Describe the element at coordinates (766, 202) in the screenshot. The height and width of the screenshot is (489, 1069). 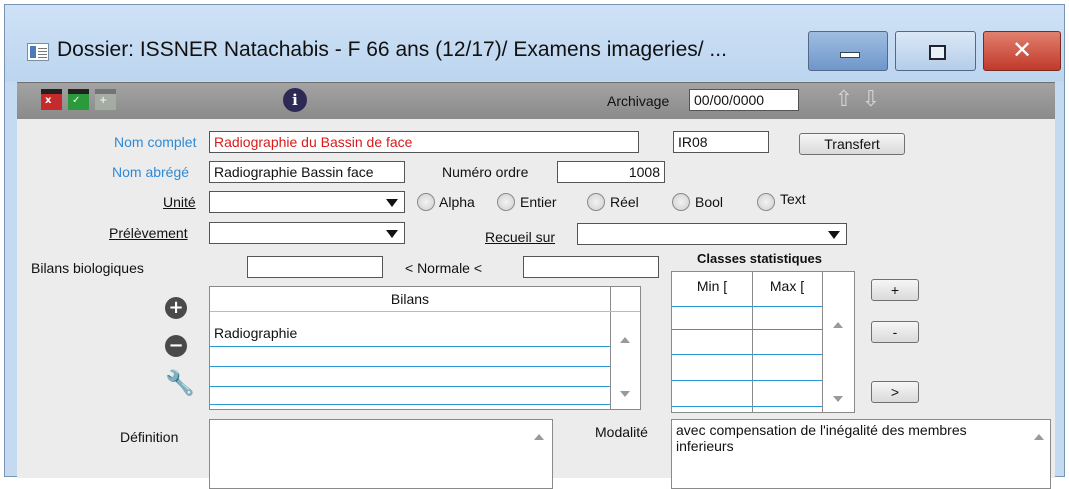
I see `radio-text` at that location.